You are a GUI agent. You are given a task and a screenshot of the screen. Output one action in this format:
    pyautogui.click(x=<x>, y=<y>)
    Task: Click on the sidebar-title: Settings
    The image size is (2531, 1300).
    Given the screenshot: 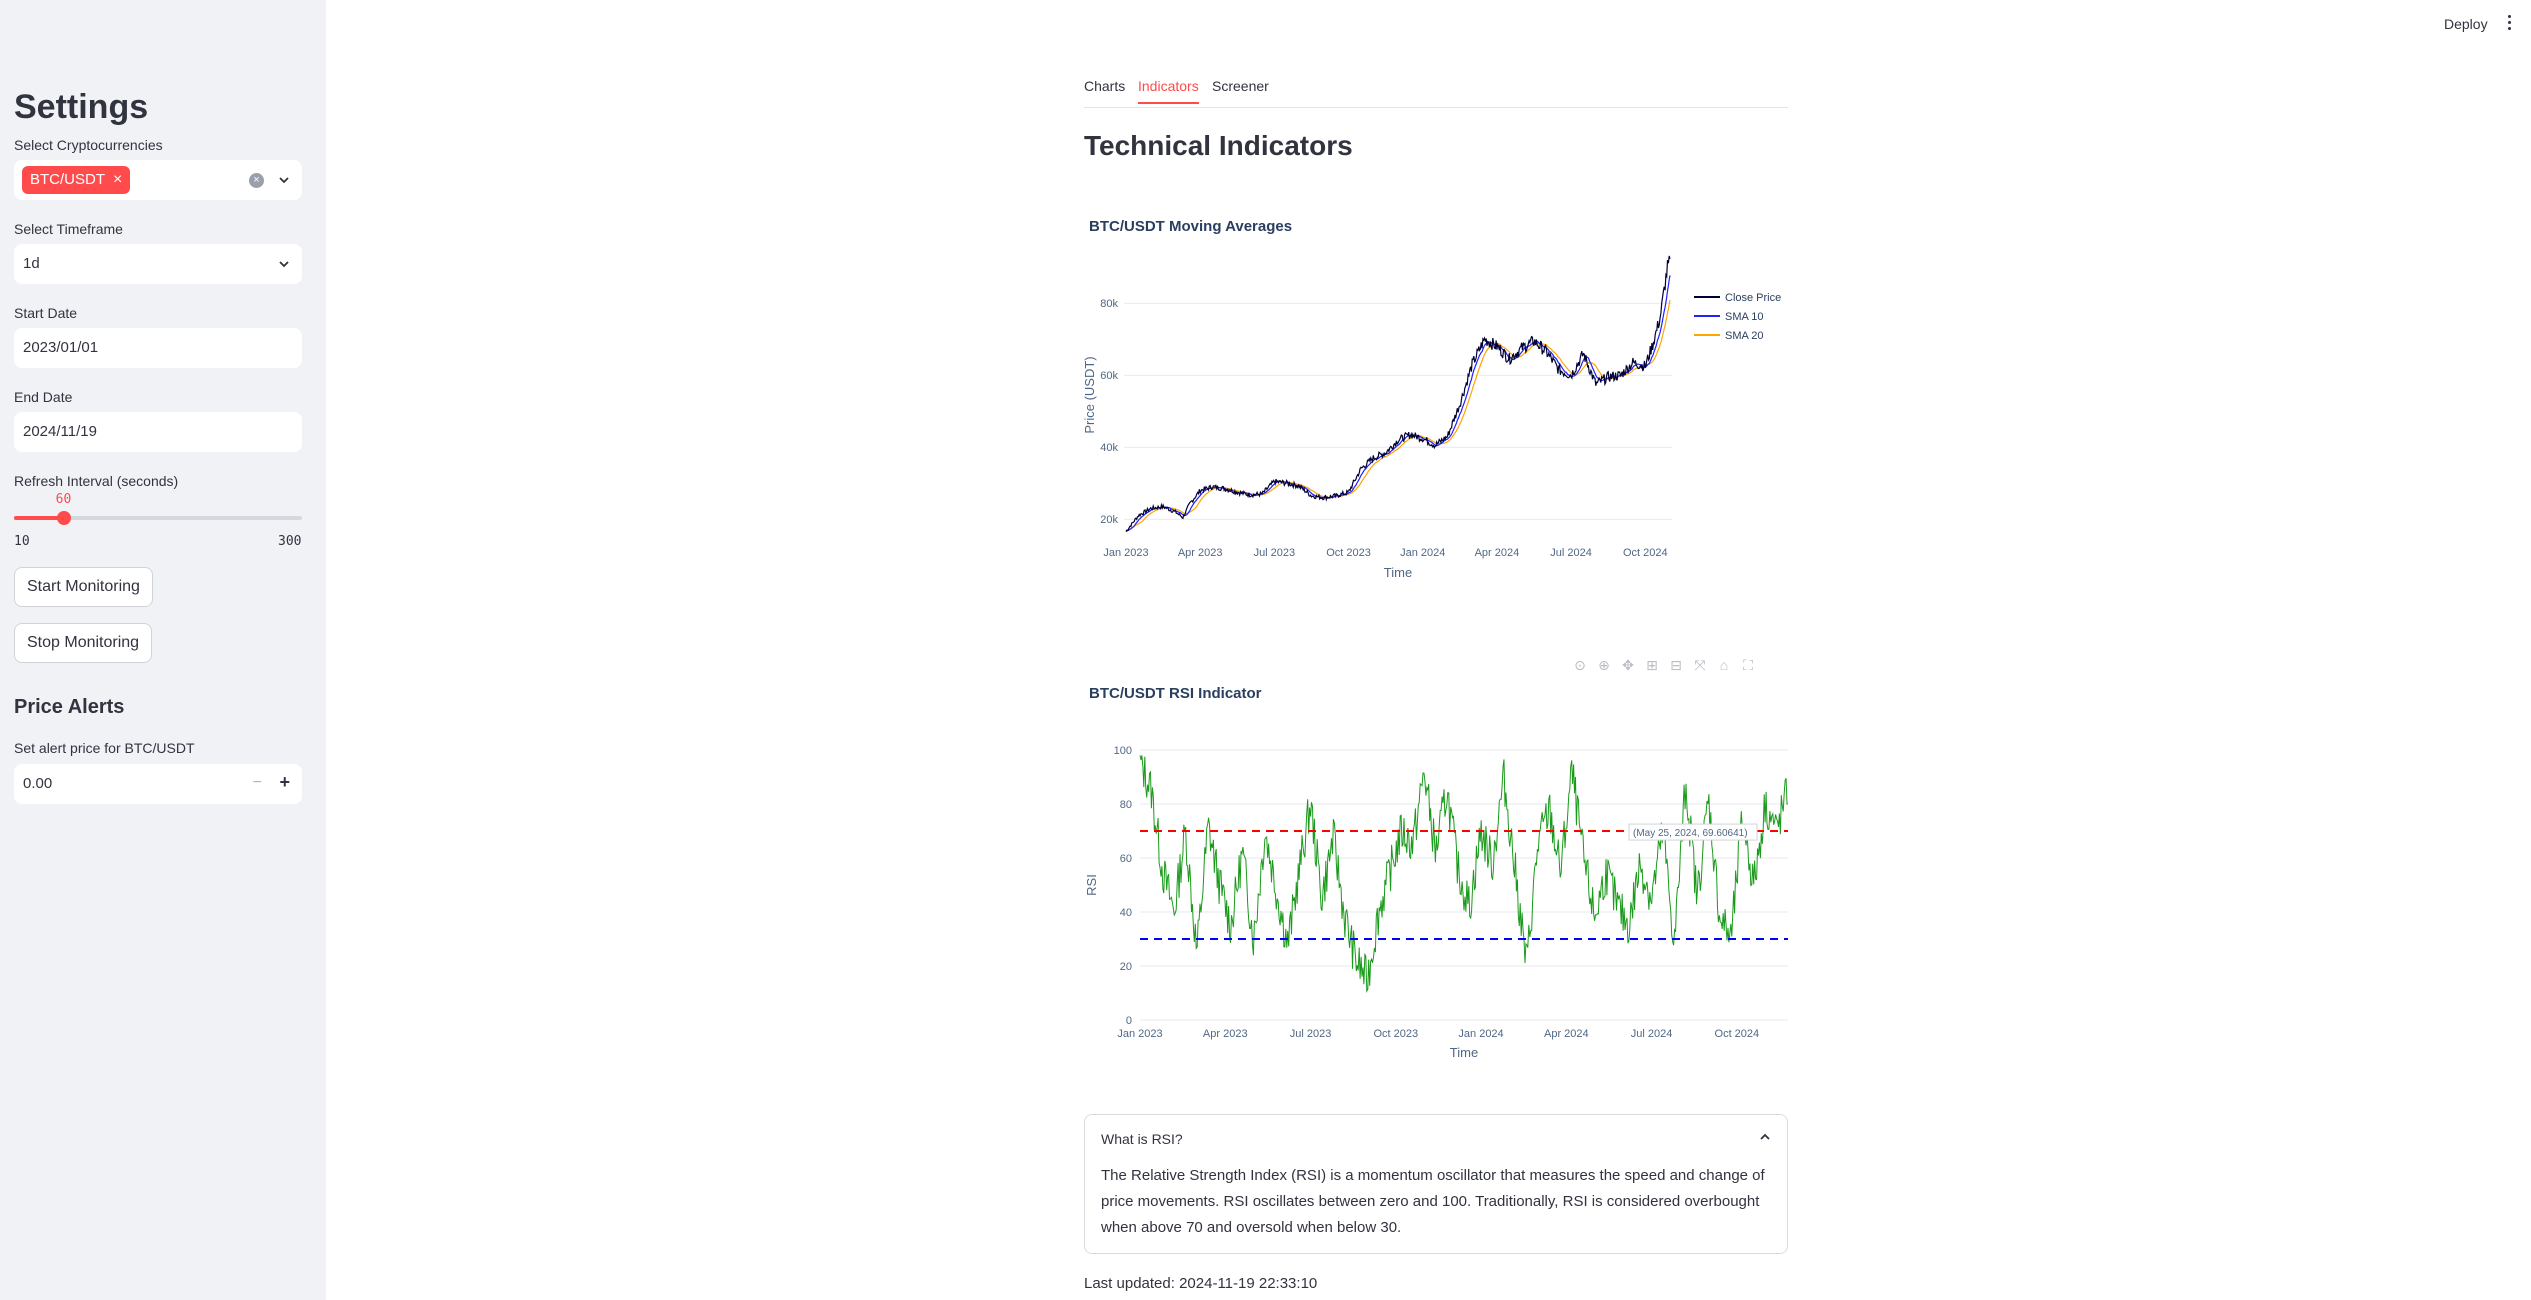 What is the action you would take?
    pyautogui.click(x=81, y=107)
    